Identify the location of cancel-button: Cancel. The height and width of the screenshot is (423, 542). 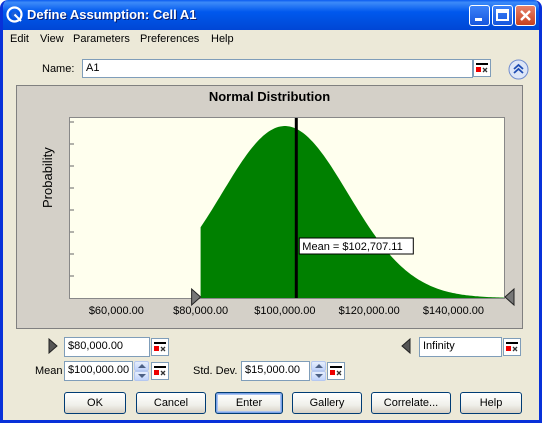
(171, 403).